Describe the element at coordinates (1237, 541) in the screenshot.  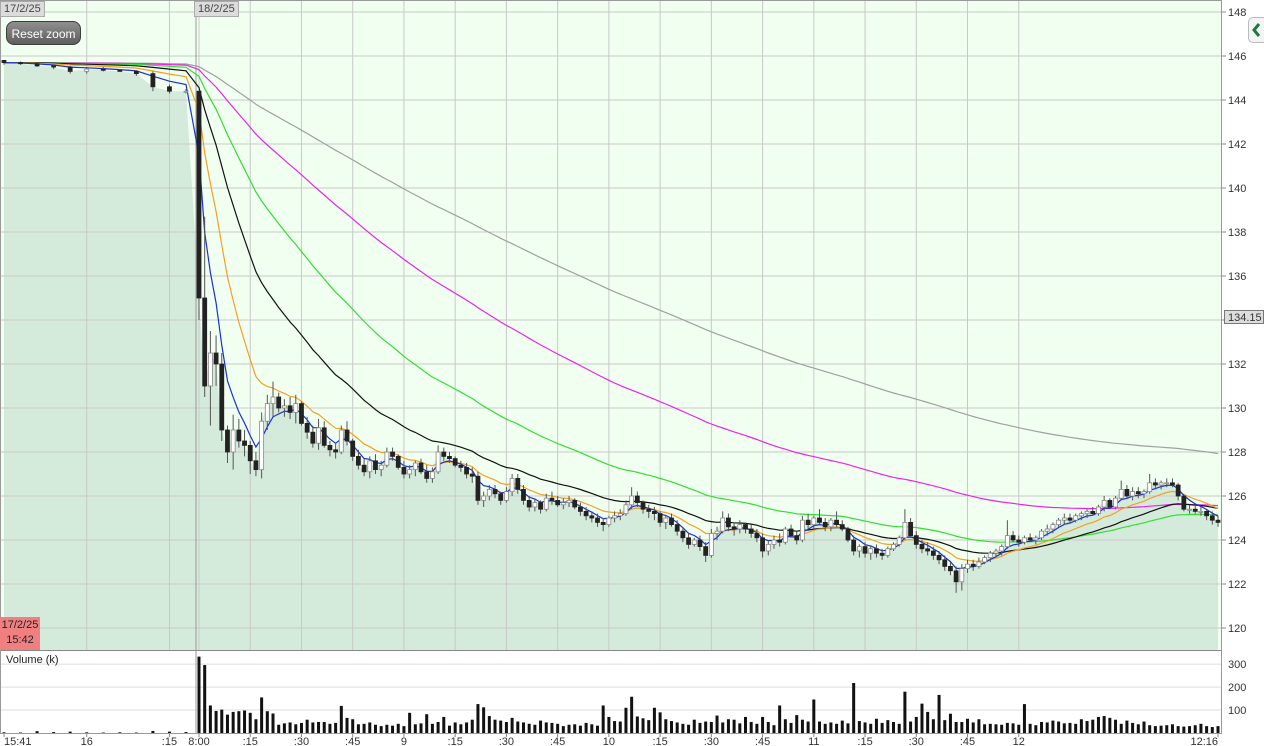
I see `price-tick-label: 124` at that location.